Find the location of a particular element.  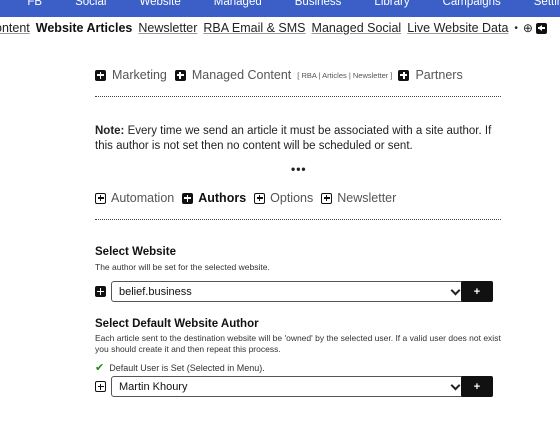

more-ellipsis: ••• is located at coordinates (299, 169).